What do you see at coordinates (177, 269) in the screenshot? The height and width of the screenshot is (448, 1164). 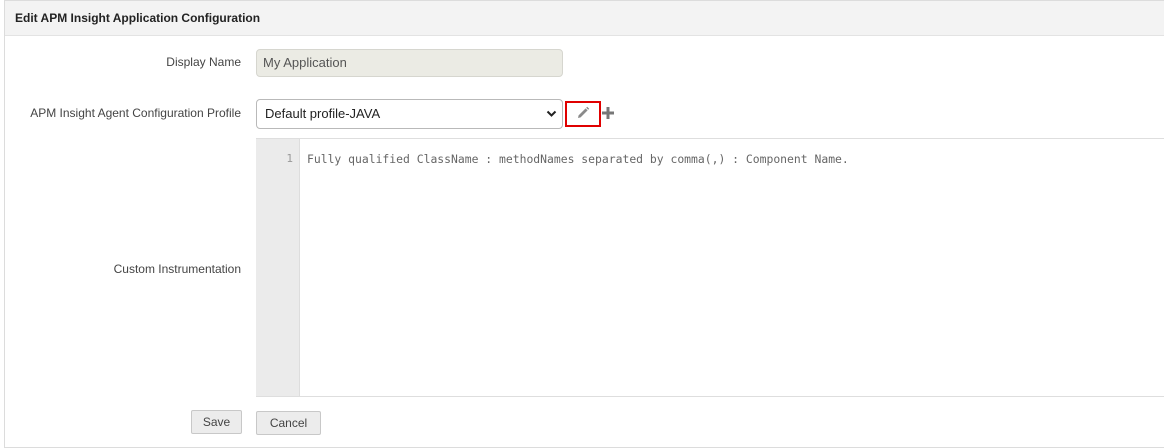 I see `custom-instrumentation-label: Custom Instrumentation` at bounding box center [177, 269].